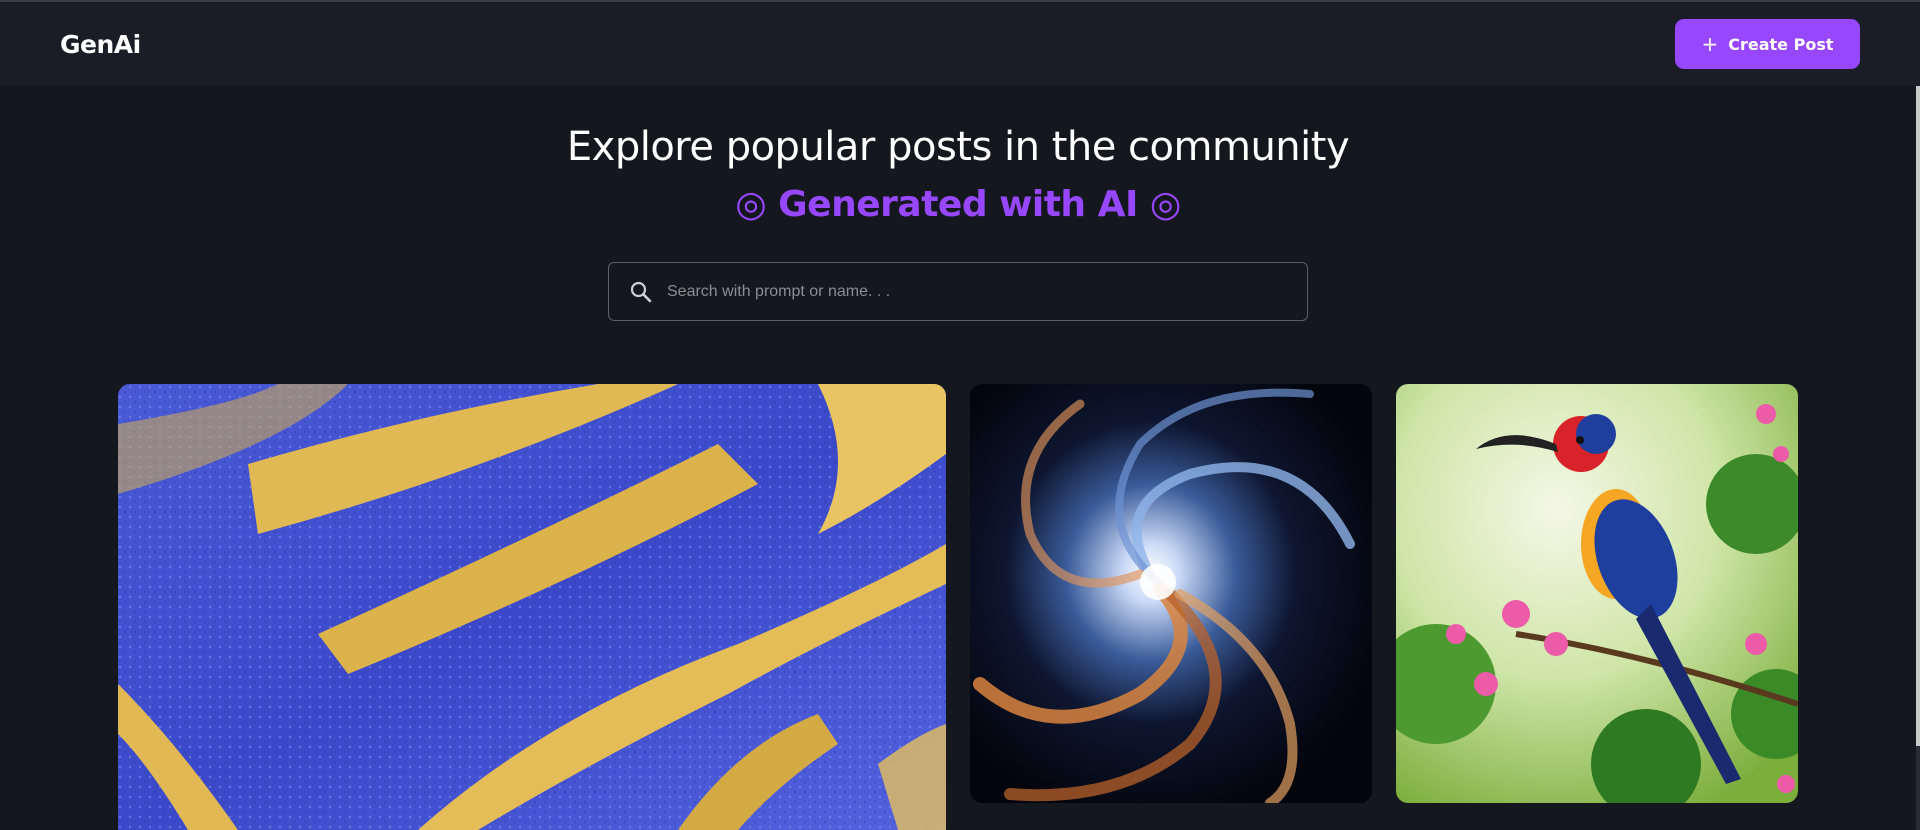  What do you see at coordinates (641, 291) in the screenshot?
I see `search-icon` at bounding box center [641, 291].